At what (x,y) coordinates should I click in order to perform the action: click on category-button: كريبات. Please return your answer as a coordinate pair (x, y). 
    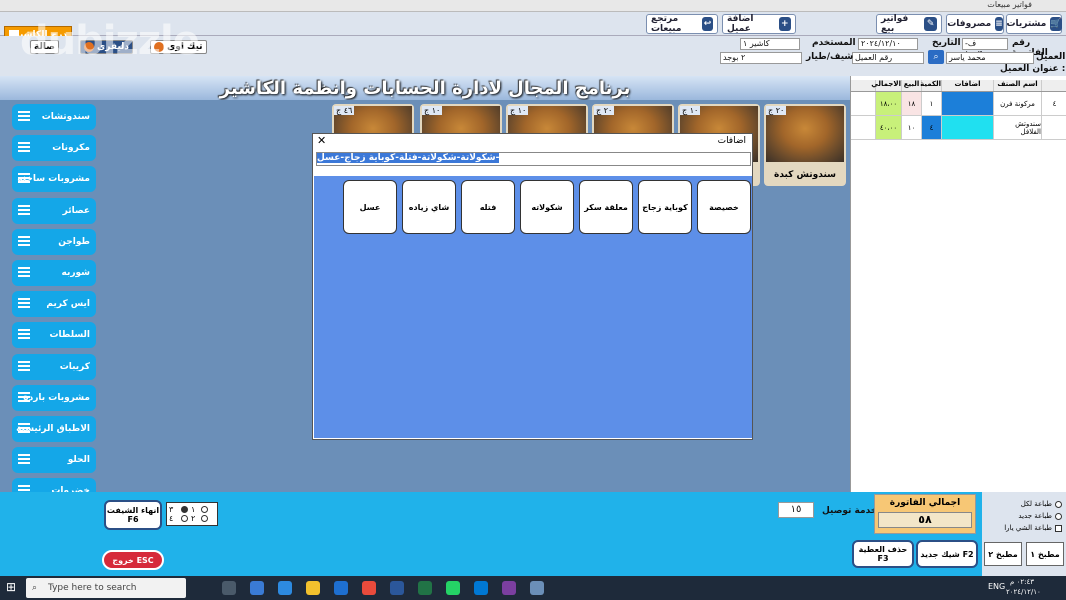
    Looking at the image, I should click on (54, 366).